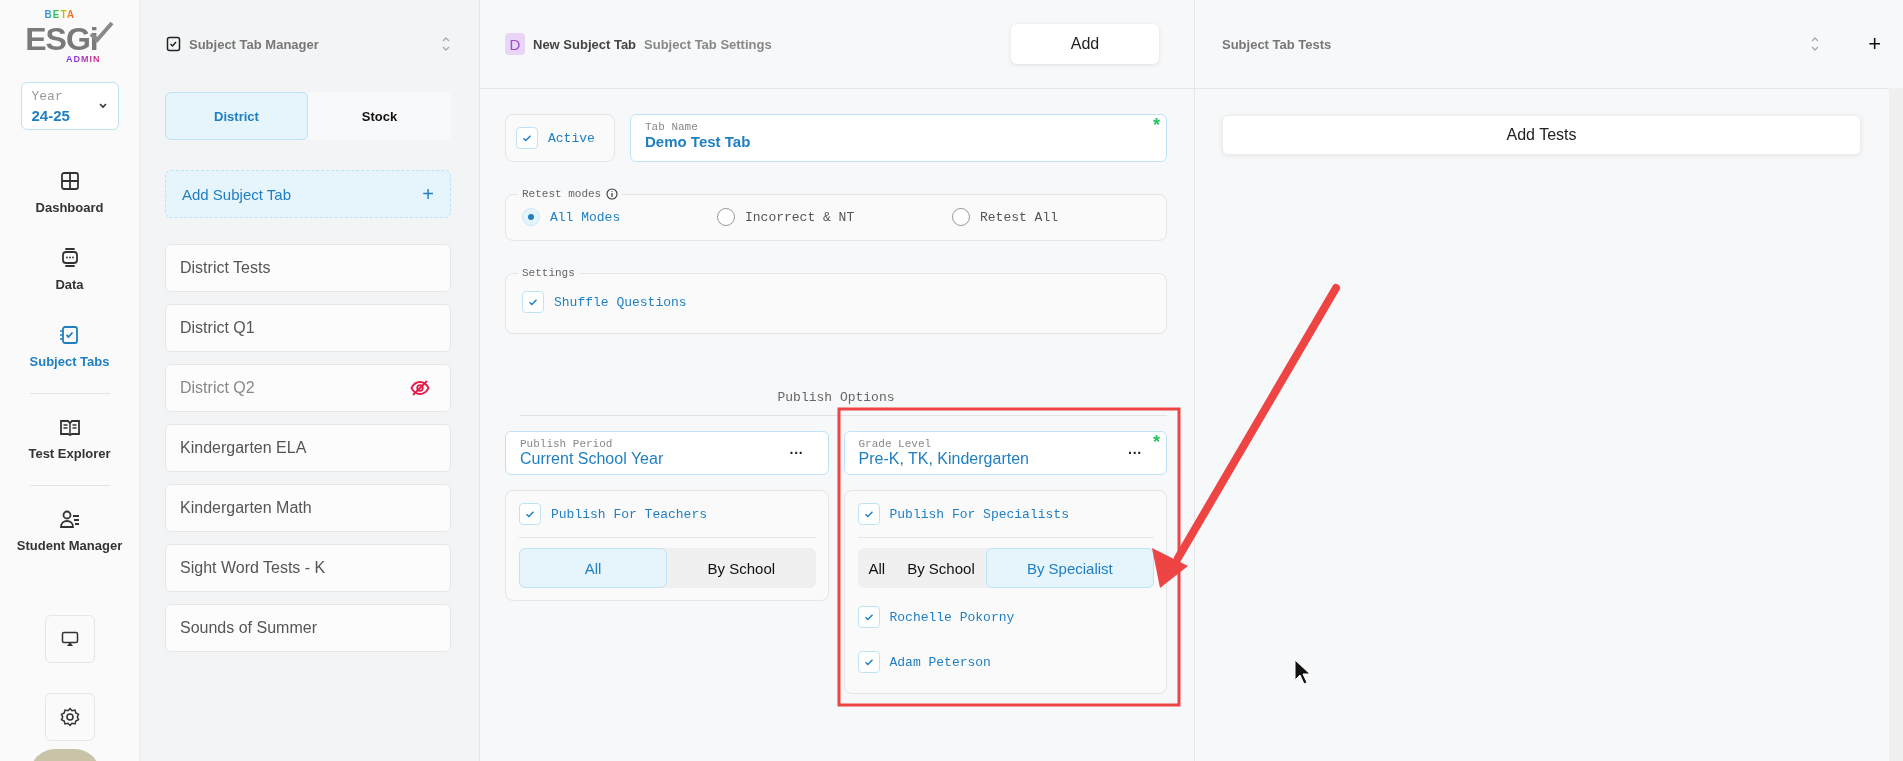 This screenshot has width=1903, height=761. I want to click on radio-option: All Modes, so click(619, 217).